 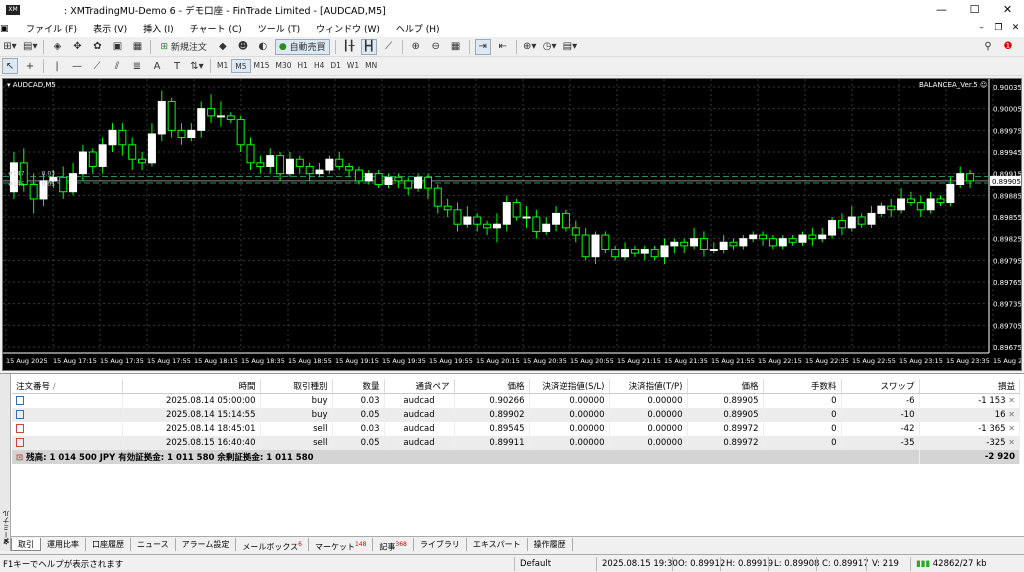 What do you see at coordinates (10, 47) in the screenshot?
I see `new-chart-icon: ⊞▾` at bounding box center [10, 47].